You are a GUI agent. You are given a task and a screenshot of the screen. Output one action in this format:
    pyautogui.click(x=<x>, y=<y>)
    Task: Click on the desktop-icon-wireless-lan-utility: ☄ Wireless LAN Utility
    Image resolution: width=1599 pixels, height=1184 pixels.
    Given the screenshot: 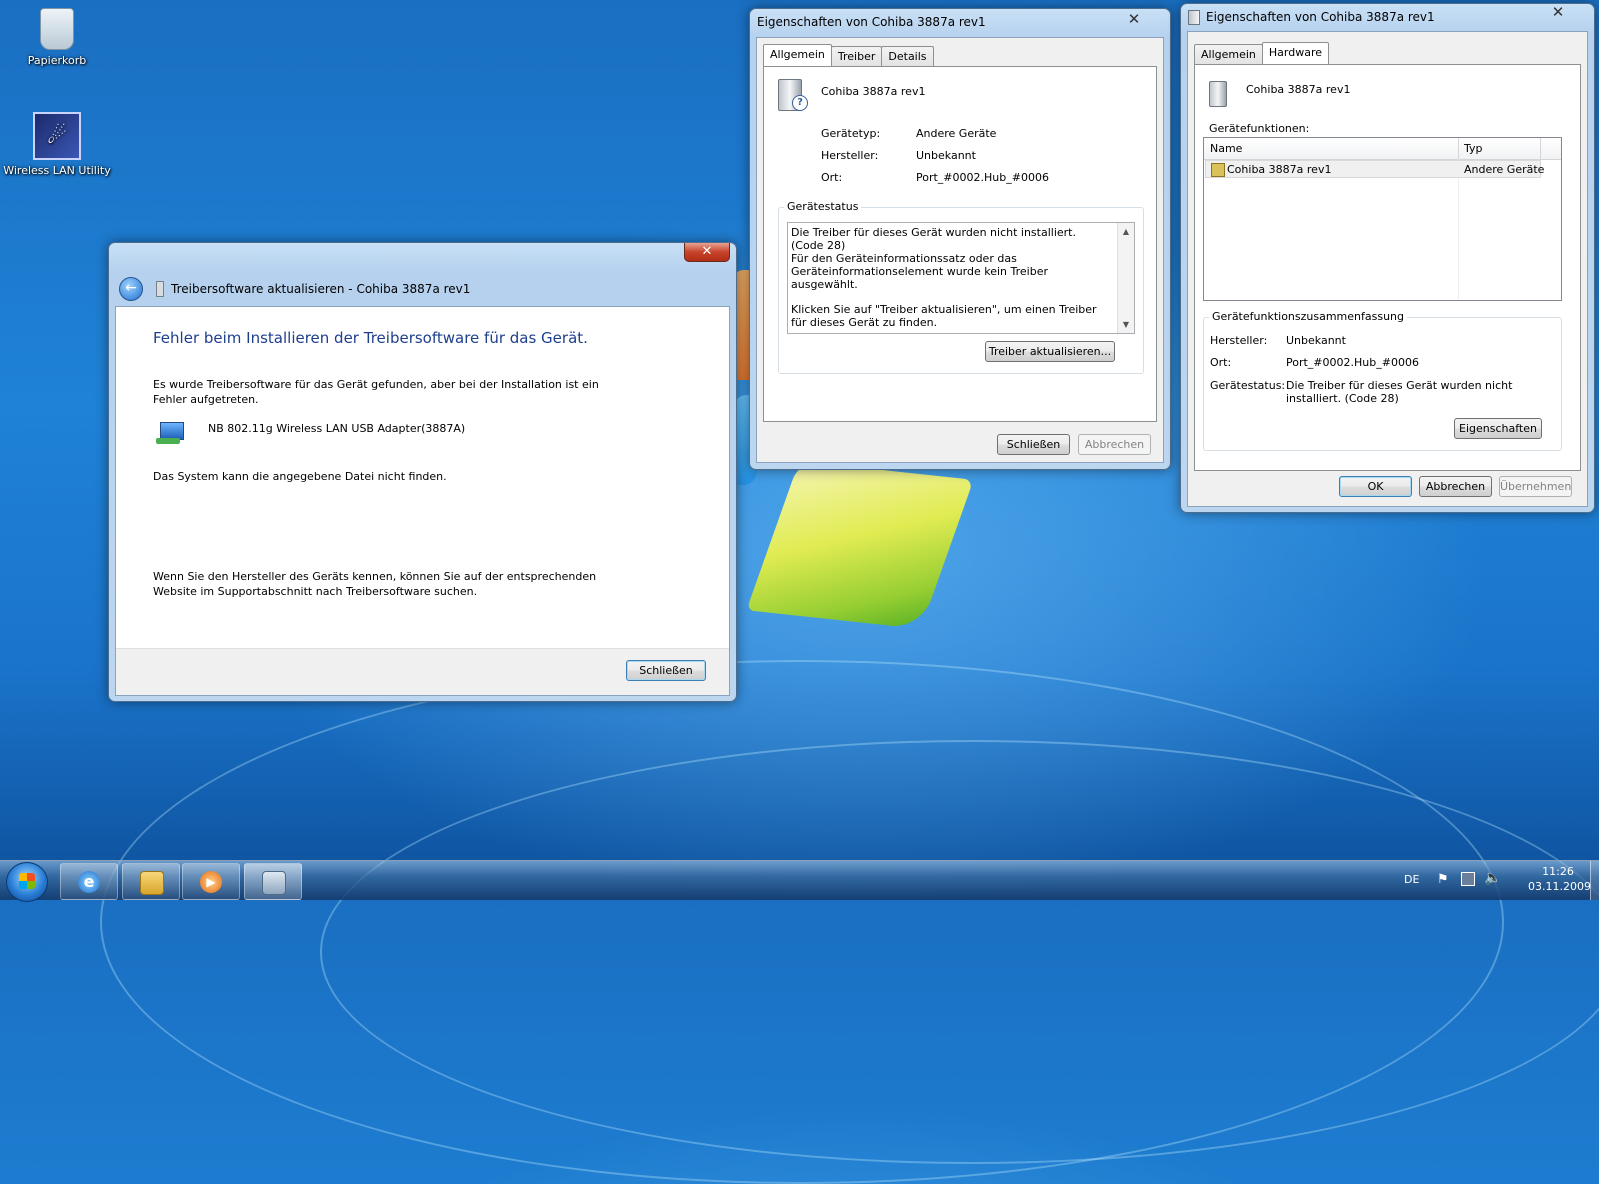 What is the action you would take?
    pyautogui.click(x=57, y=144)
    